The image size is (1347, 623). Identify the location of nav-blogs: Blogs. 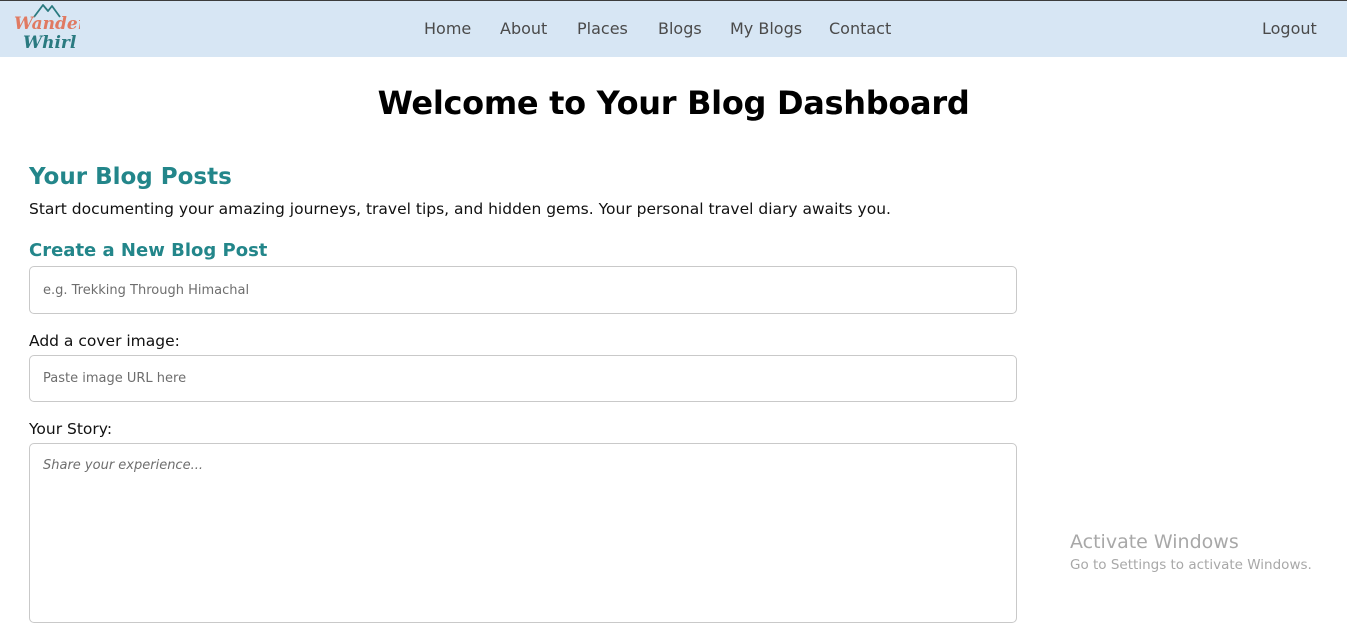
(680, 28).